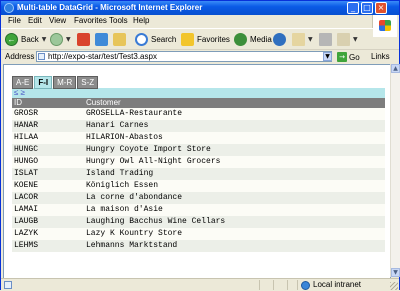  Describe the element at coordinates (394, 286) in the screenshot. I see `resize-grip` at that location.